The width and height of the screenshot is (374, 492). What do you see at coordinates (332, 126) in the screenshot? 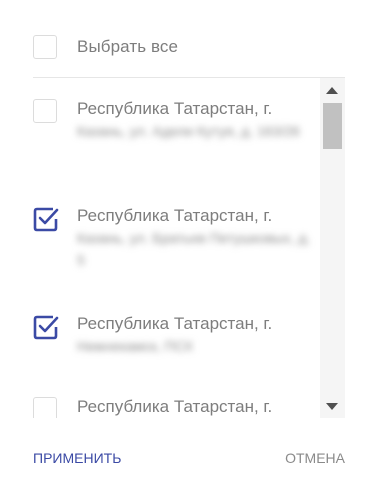
I see `scroll-thumb` at bounding box center [332, 126].